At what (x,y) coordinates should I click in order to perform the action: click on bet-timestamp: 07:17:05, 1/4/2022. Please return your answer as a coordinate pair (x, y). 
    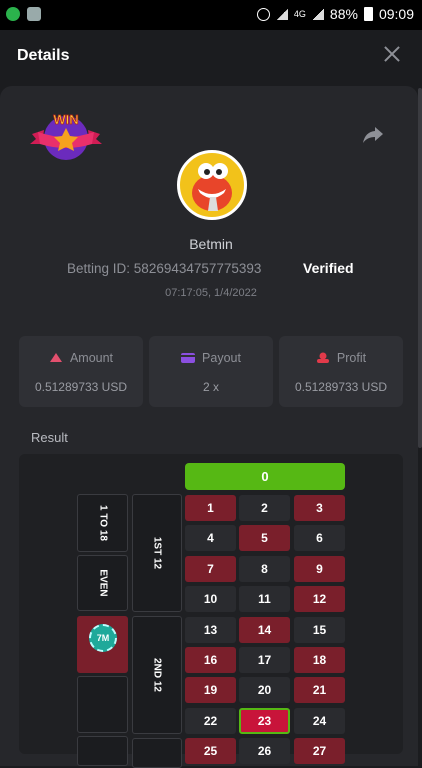
    Looking at the image, I should click on (211, 293).